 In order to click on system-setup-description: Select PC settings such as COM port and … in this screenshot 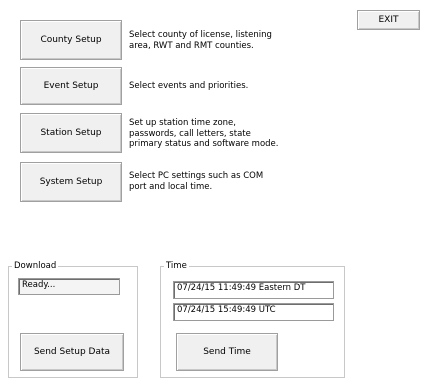, I will do `click(196, 181)`.